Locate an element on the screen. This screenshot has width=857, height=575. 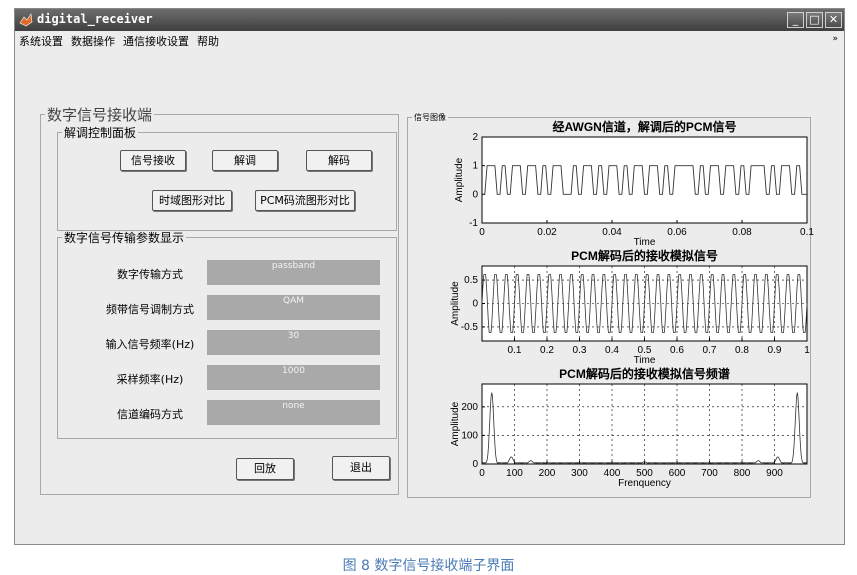
plot-2-ytick-label: -0.5 is located at coordinates (470, 327).